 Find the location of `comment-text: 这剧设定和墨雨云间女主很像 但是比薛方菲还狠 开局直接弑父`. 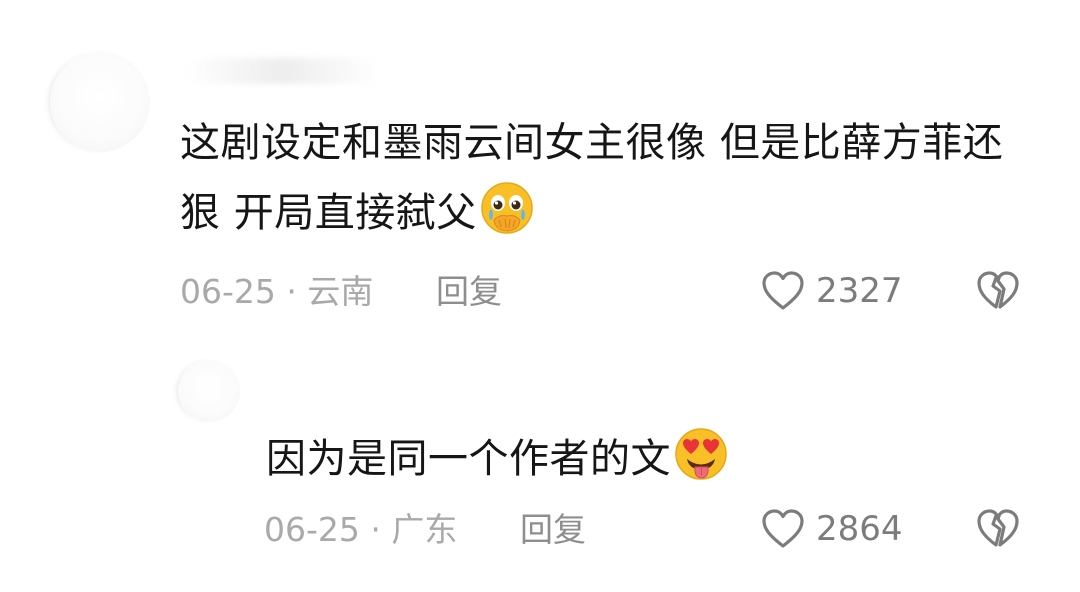

comment-text: 这剧设定和墨雨云间女主很像 但是比薛方菲还狠 开局直接弑父 is located at coordinates (592, 178).